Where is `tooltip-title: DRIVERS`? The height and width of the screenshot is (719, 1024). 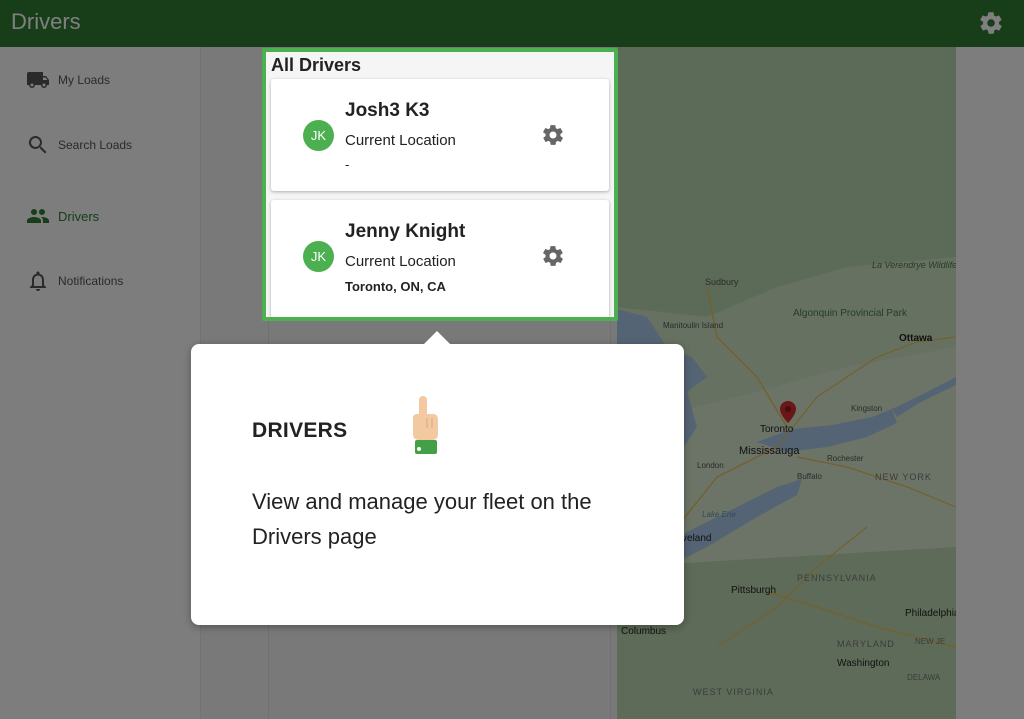 tooltip-title: DRIVERS is located at coordinates (300, 430).